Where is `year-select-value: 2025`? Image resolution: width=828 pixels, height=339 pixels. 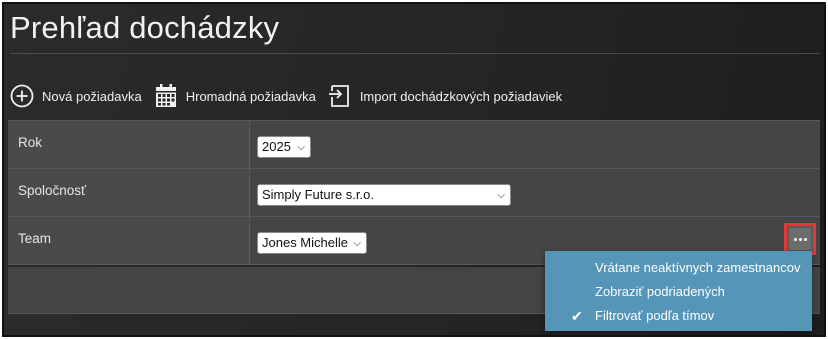
year-select-value: 2025 is located at coordinates (276, 146).